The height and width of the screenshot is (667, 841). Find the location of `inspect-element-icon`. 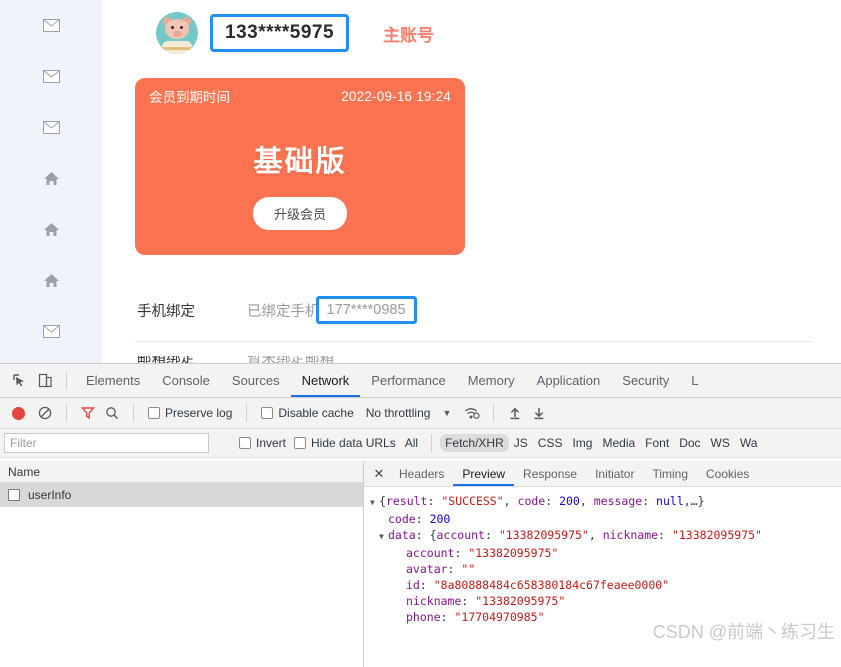

inspect-element-icon is located at coordinates (19, 381).